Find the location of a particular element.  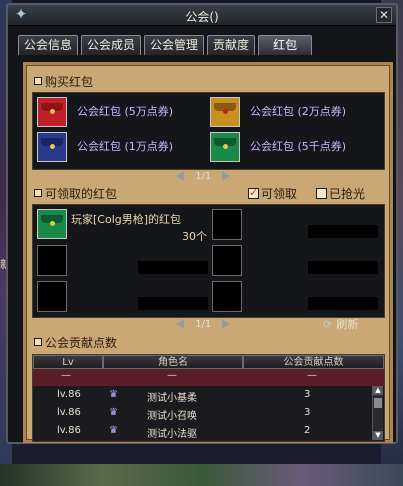

row-name: 测试小基柔 is located at coordinates (172, 398).